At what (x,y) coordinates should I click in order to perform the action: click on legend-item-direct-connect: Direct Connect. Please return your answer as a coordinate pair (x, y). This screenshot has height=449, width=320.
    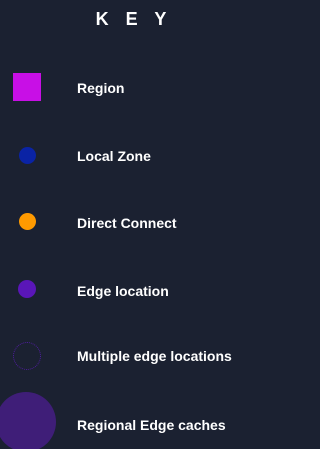
    Looking at the image, I should click on (131, 222).